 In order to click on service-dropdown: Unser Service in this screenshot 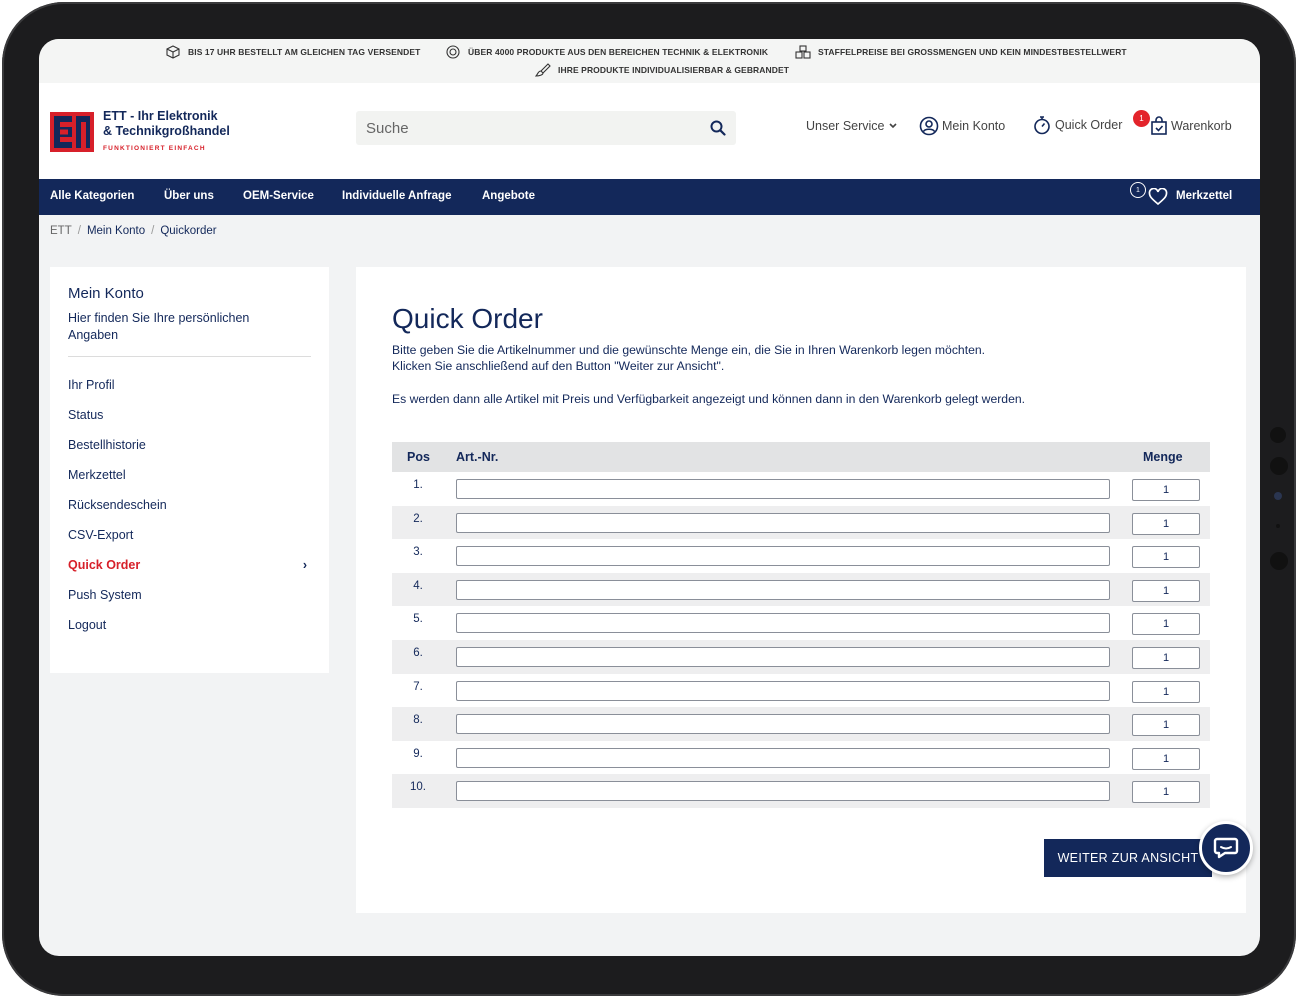, I will do `click(853, 126)`.